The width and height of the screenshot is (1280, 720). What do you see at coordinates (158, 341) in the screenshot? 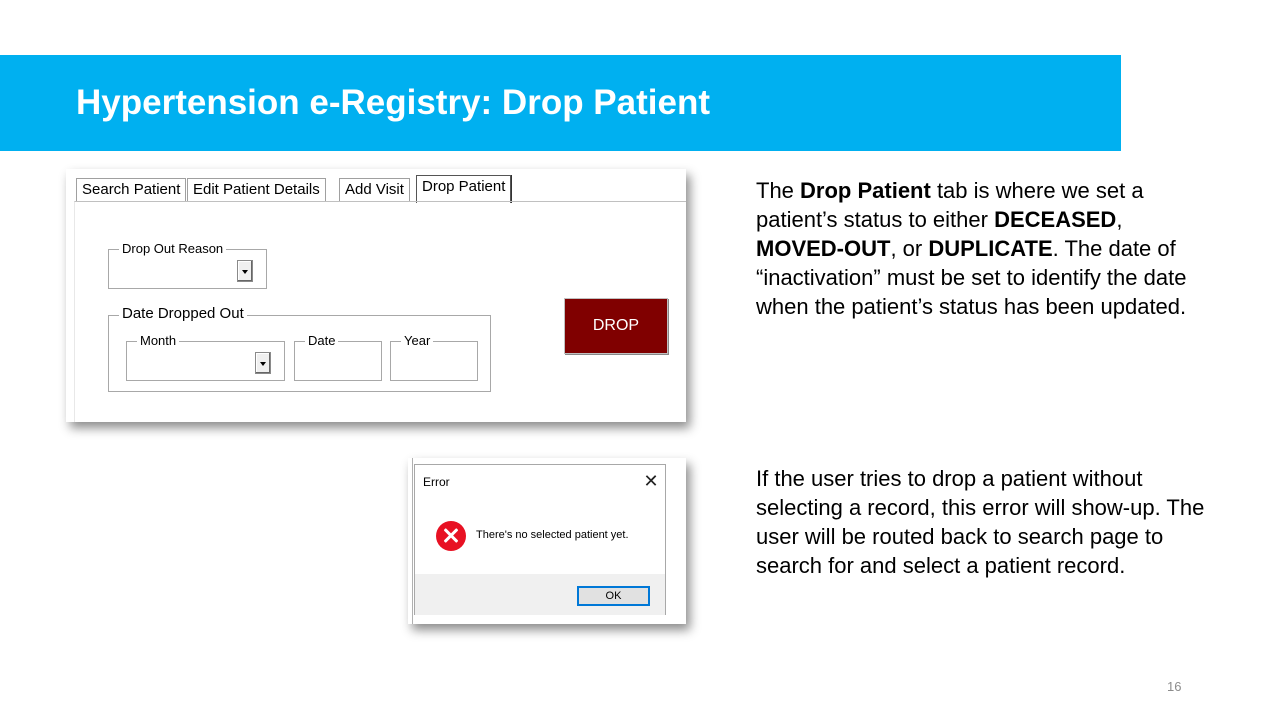
I see `month-label: Month` at bounding box center [158, 341].